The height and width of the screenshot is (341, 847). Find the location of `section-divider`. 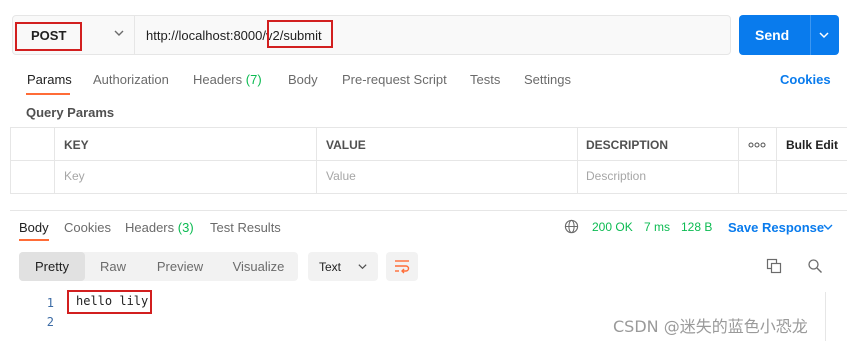

section-divider is located at coordinates (428, 210).